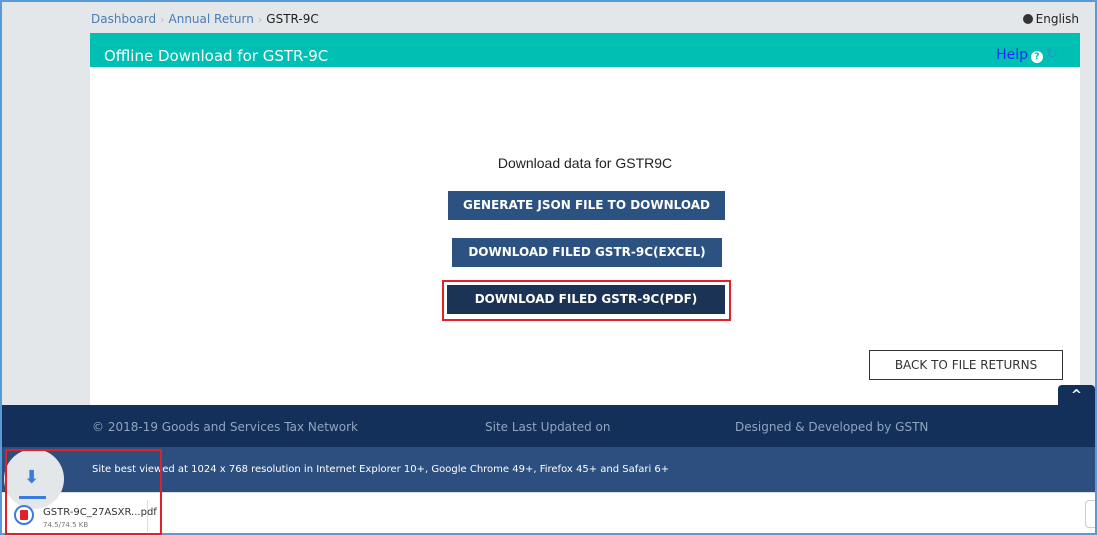 Image resolution: width=1097 pixels, height=535 pixels. Describe the element at coordinates (1057, 19) in the screenshot. I see `language-label: English` at that location.